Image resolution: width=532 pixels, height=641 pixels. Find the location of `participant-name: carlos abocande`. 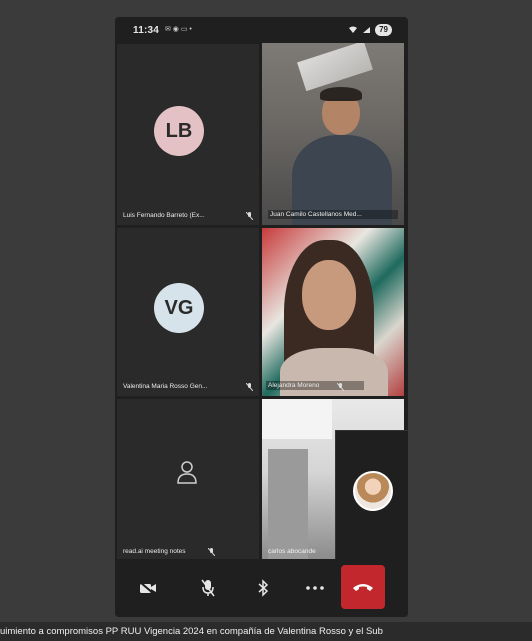

participant-name: carlos abocande is located at coordinates (292, 551).